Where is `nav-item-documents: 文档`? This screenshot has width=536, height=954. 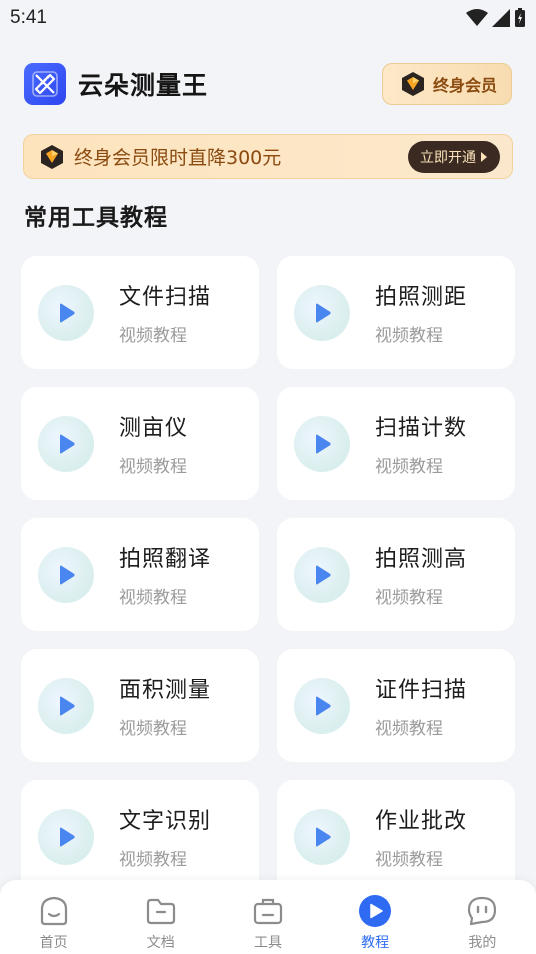 nav-item-documents: 文档 is located at coordinates (161, 923).